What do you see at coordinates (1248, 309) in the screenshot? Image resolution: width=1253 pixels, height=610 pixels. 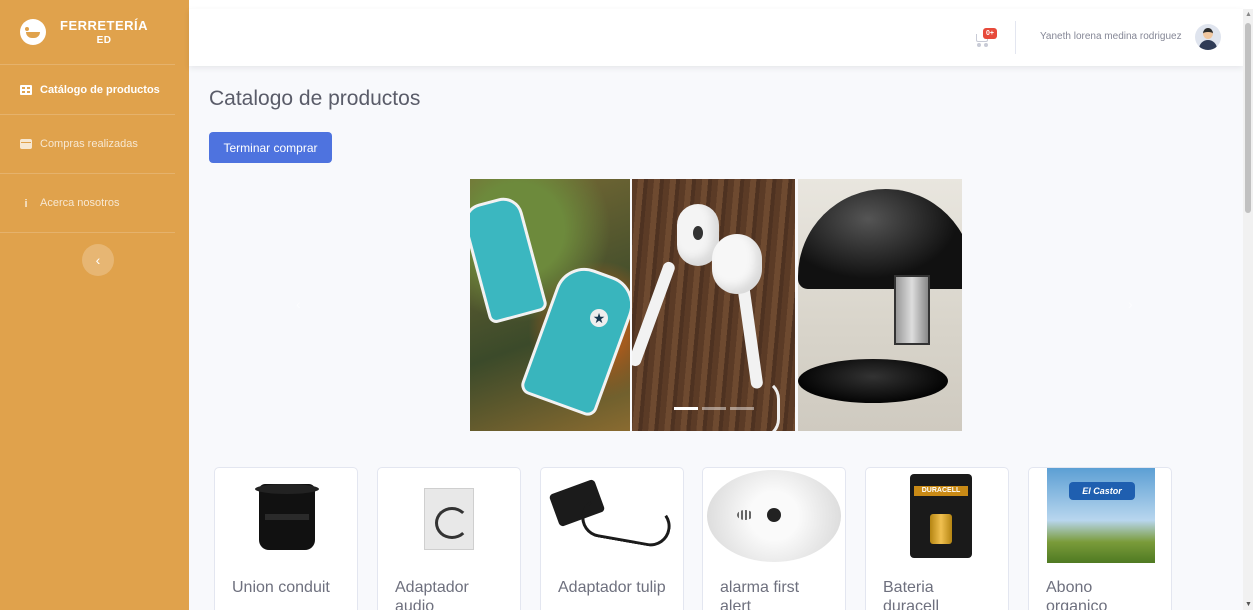 I see `page-scrollbar: ▲ ▼` at bounding box center [1248, 309].